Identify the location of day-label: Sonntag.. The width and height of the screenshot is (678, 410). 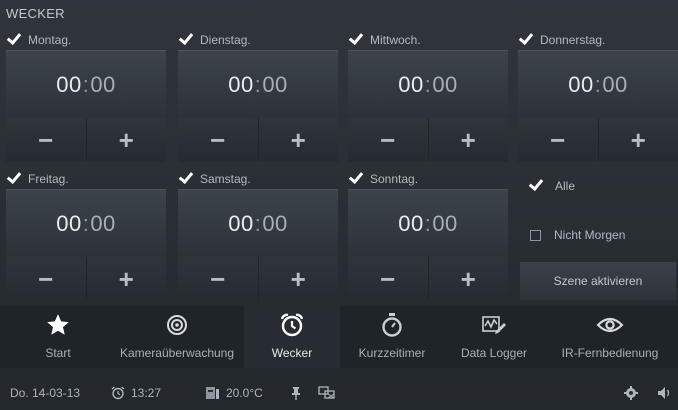
(394, 179).